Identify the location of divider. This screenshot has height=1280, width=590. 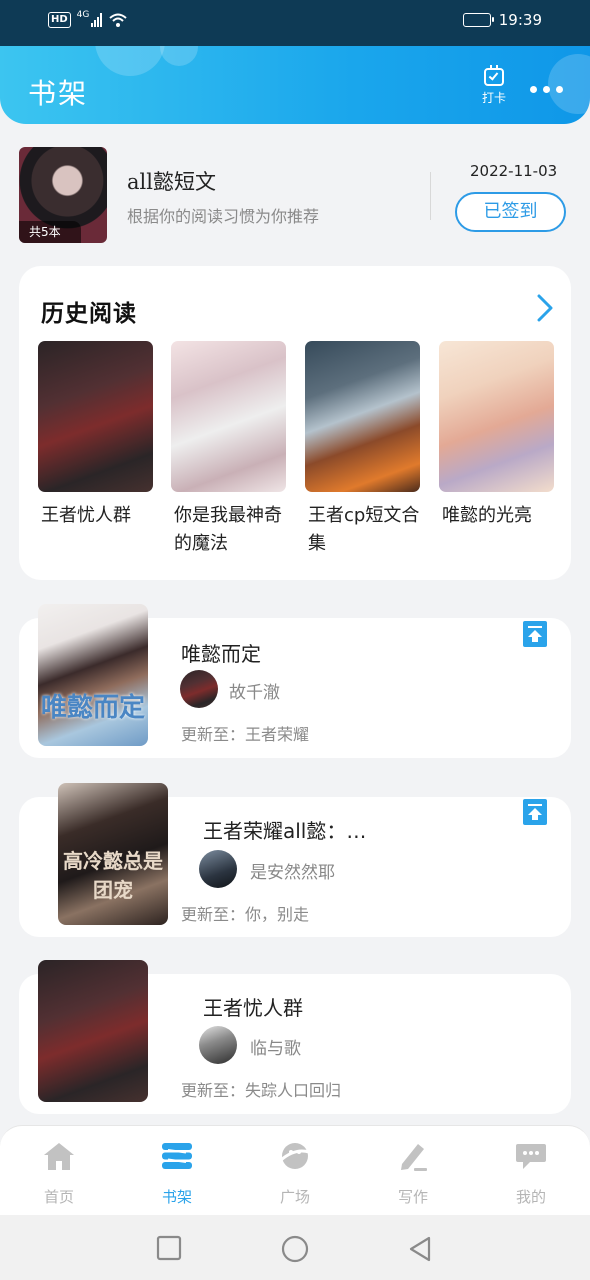
(430, 196).